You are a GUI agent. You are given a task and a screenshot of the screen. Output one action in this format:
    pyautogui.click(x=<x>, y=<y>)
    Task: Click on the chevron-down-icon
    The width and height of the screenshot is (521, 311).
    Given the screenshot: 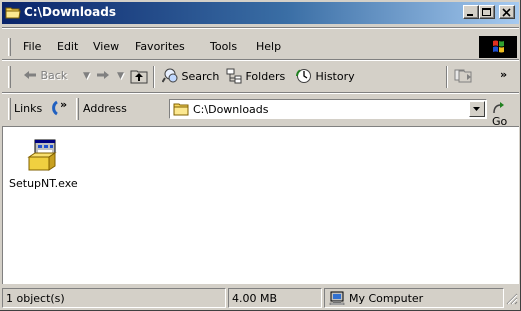 What is the action you would take?
    pyautogui.click(x=476, y=109)
    